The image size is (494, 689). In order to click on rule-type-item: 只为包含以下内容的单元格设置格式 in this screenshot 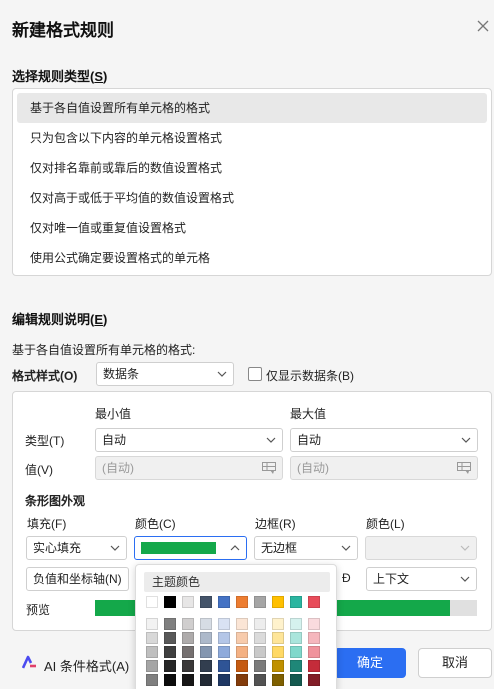, I will do `click(252, 138)`.